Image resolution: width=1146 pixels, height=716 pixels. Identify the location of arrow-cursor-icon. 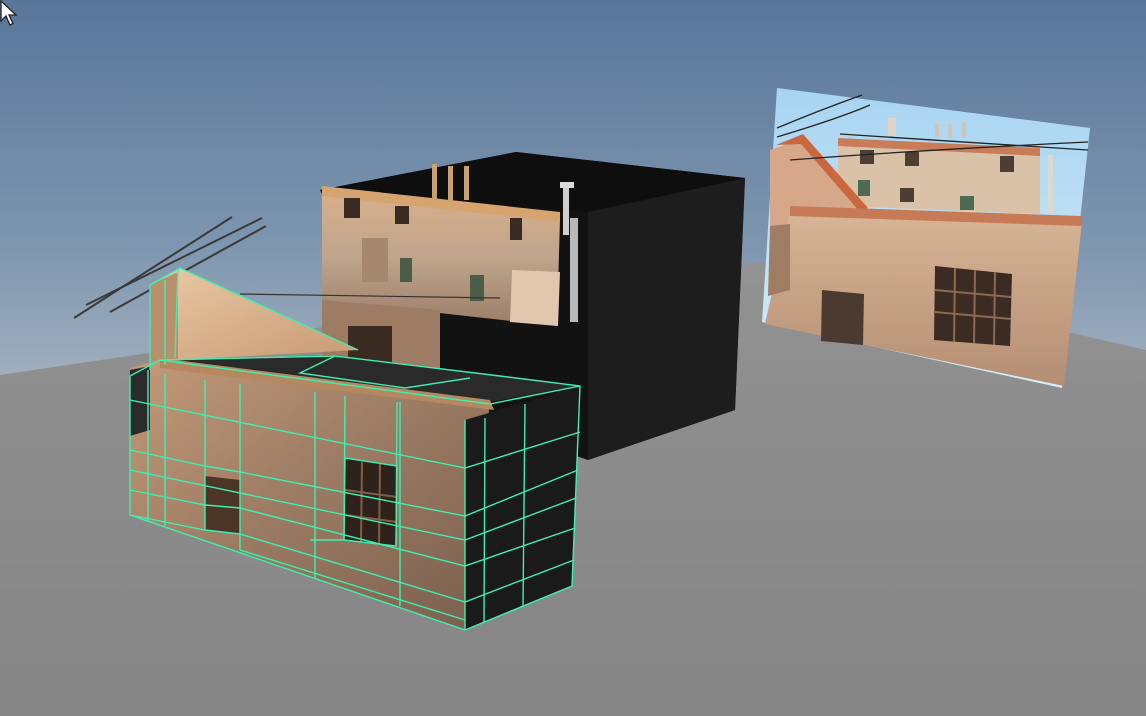
(9, 13).